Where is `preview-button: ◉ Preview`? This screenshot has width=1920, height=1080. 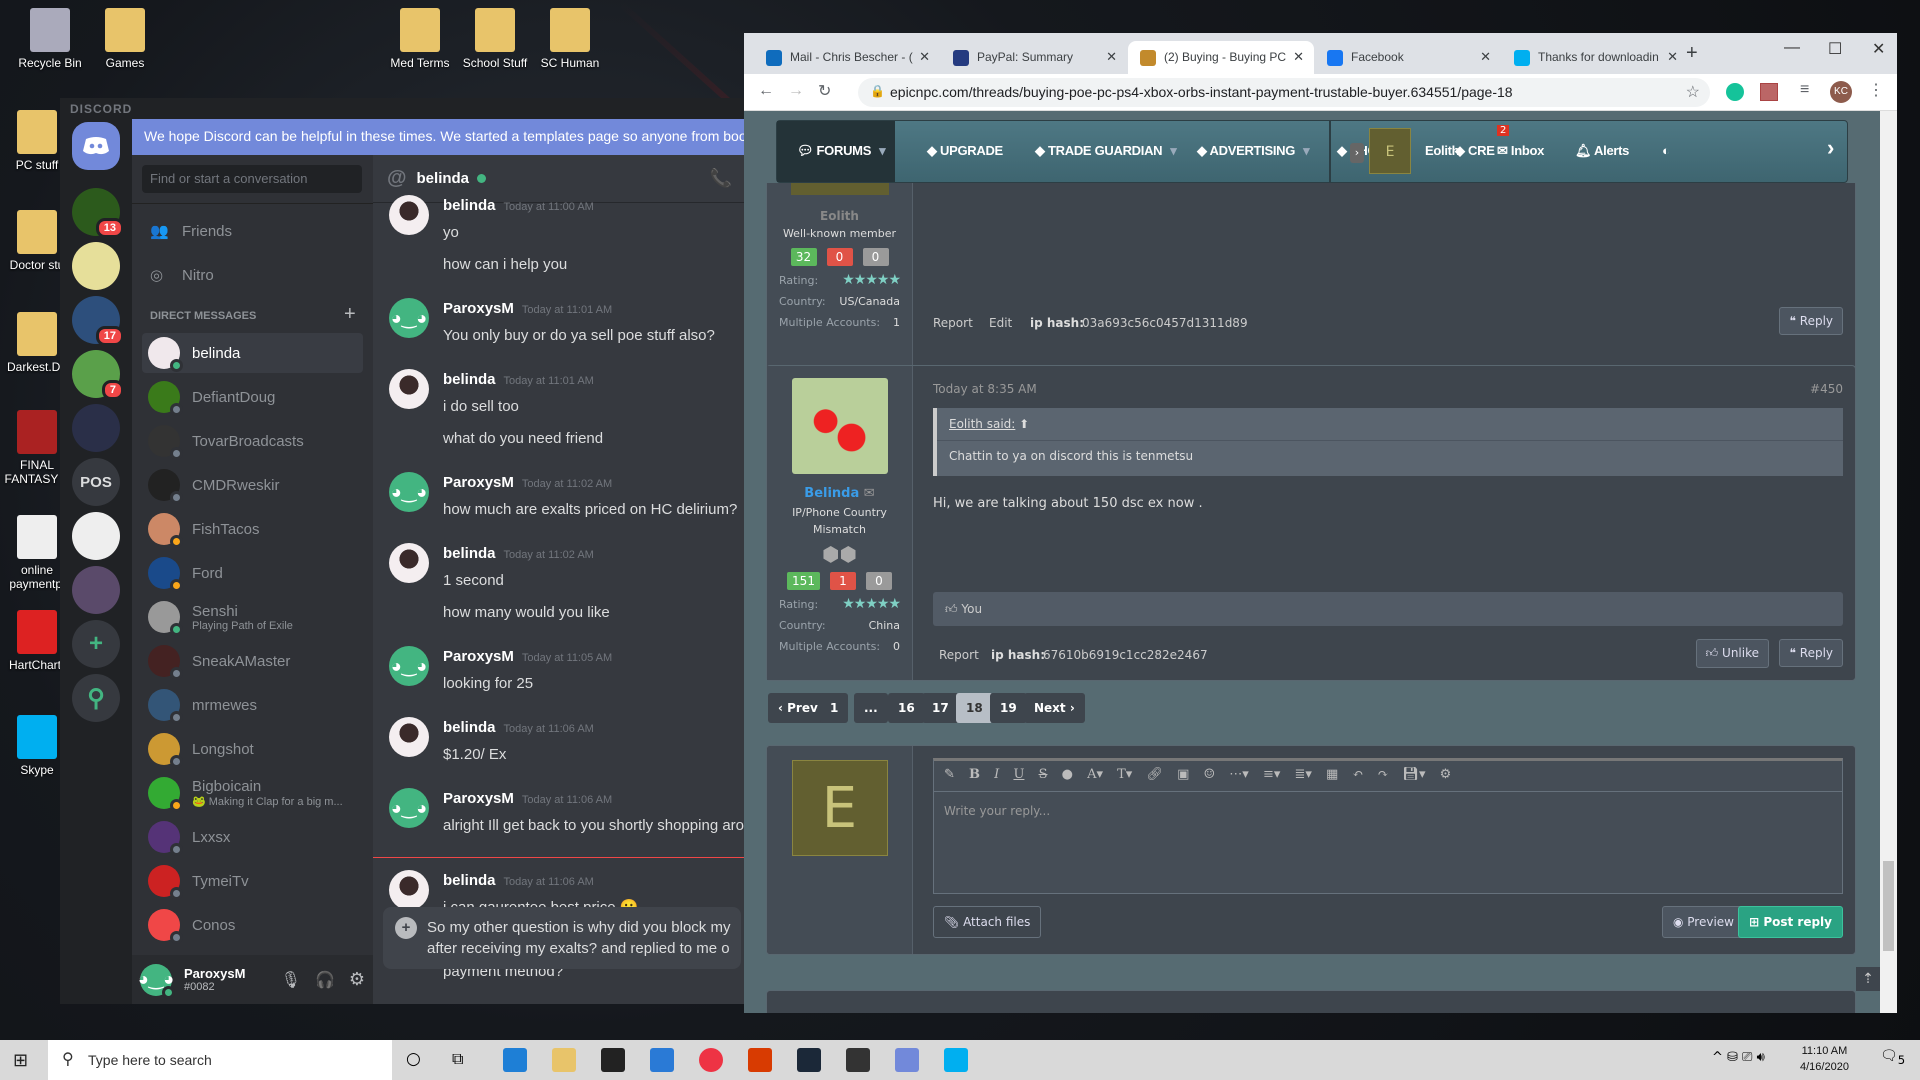
preview-button: ◉ Preview is located at coordinates (1703, 922).